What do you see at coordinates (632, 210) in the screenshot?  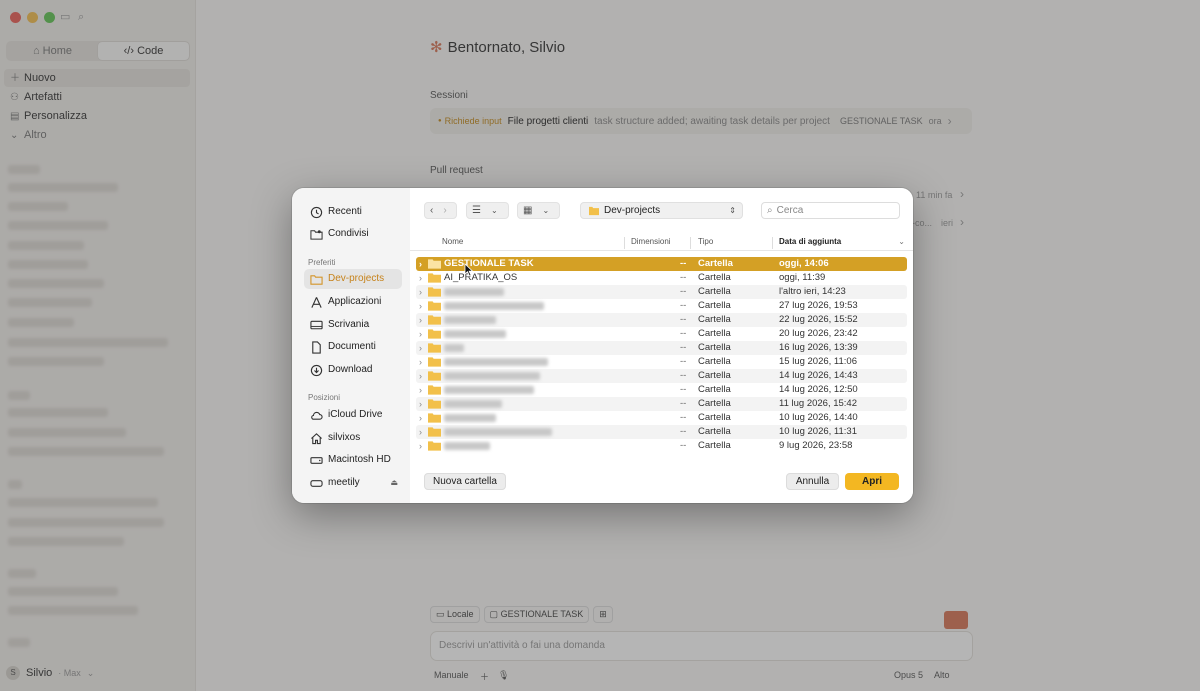 I see `path-label: Dev-projects` at bounding box center [632, 210].